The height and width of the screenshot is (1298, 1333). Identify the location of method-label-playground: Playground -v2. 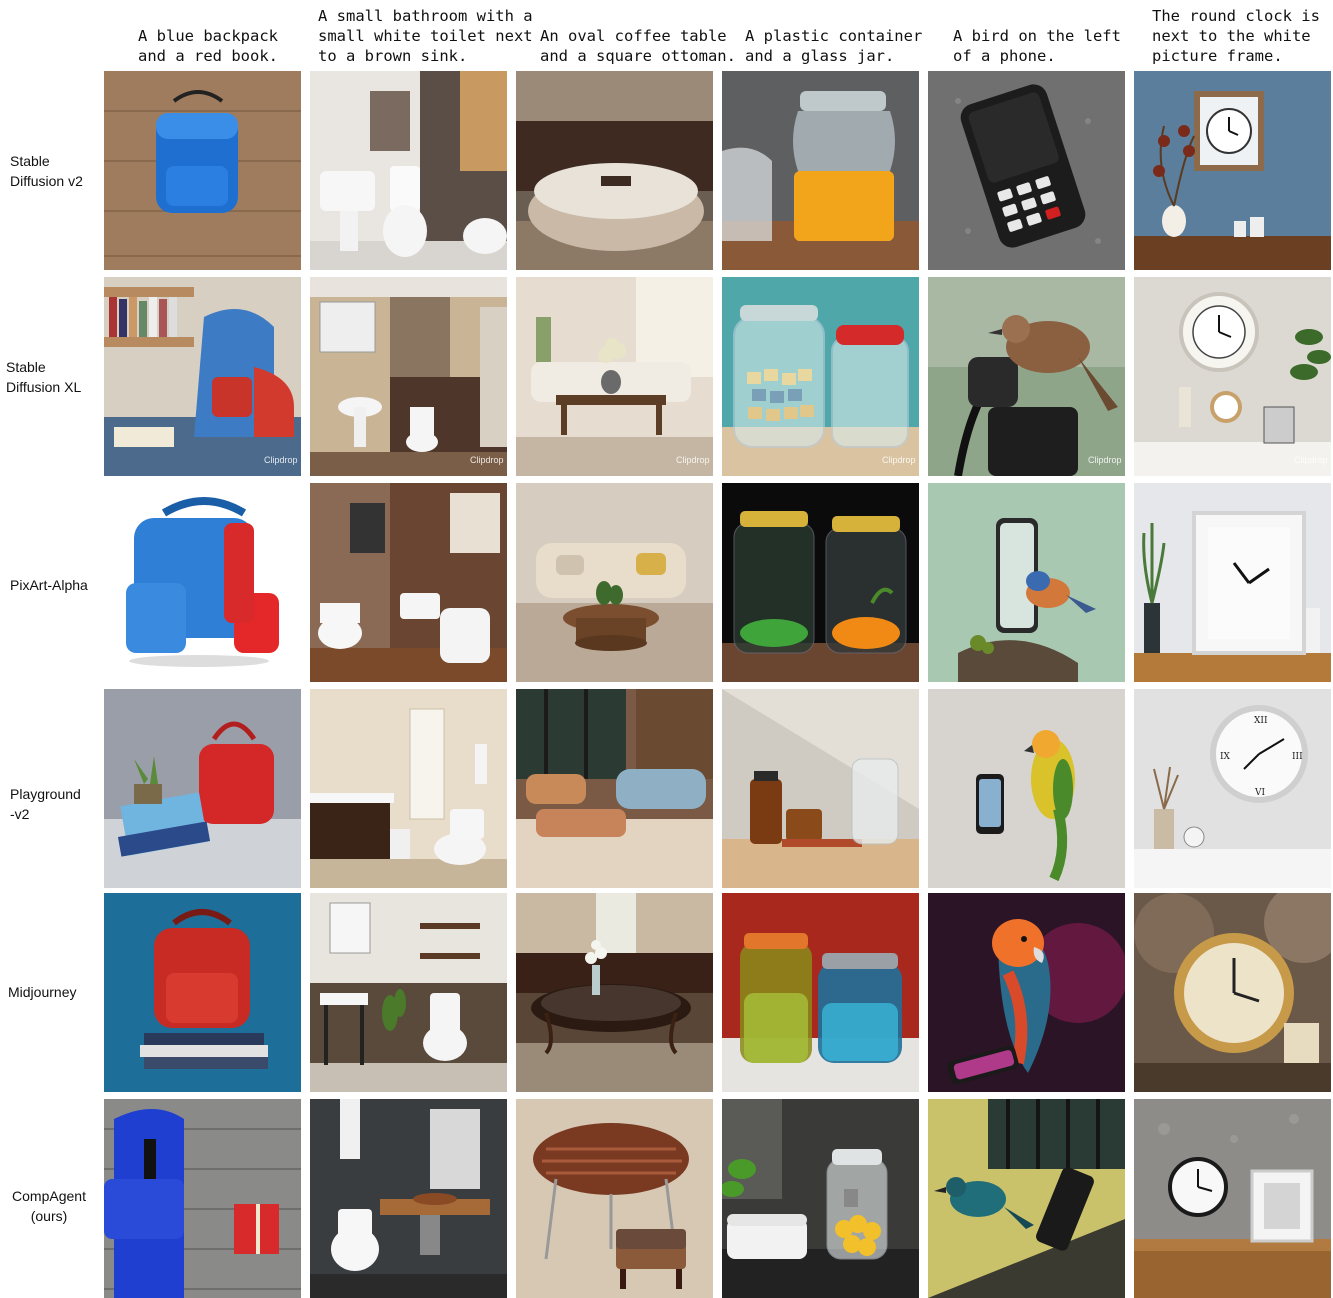
(45, 804).